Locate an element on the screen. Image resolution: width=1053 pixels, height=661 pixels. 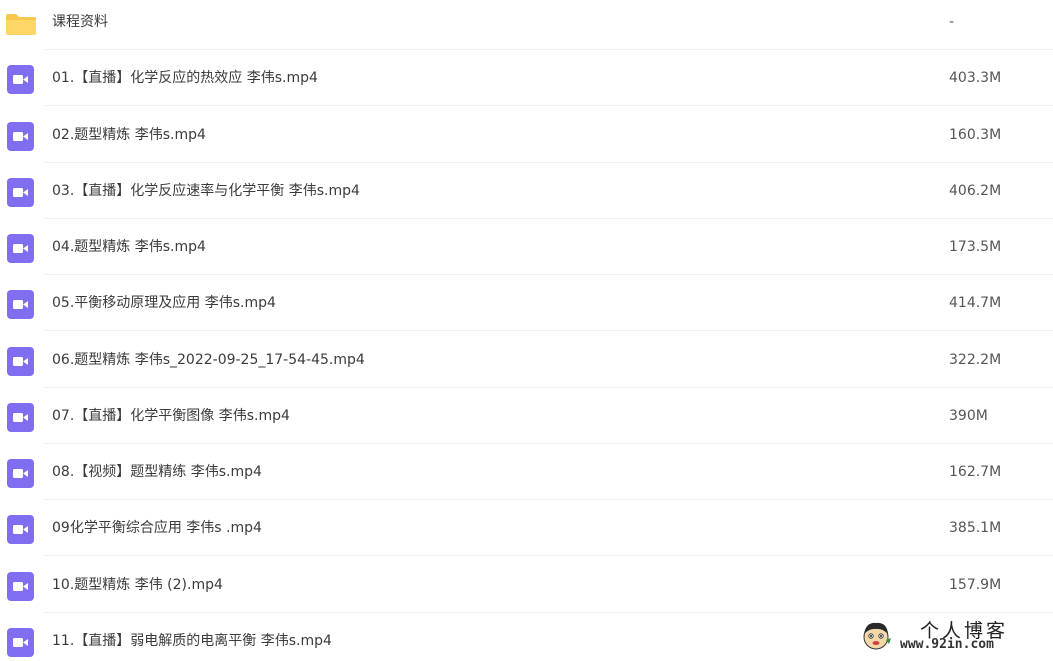
file-name: 10.题型精炼 李伟 (2).mp4 is located at coordinates (137, 585).